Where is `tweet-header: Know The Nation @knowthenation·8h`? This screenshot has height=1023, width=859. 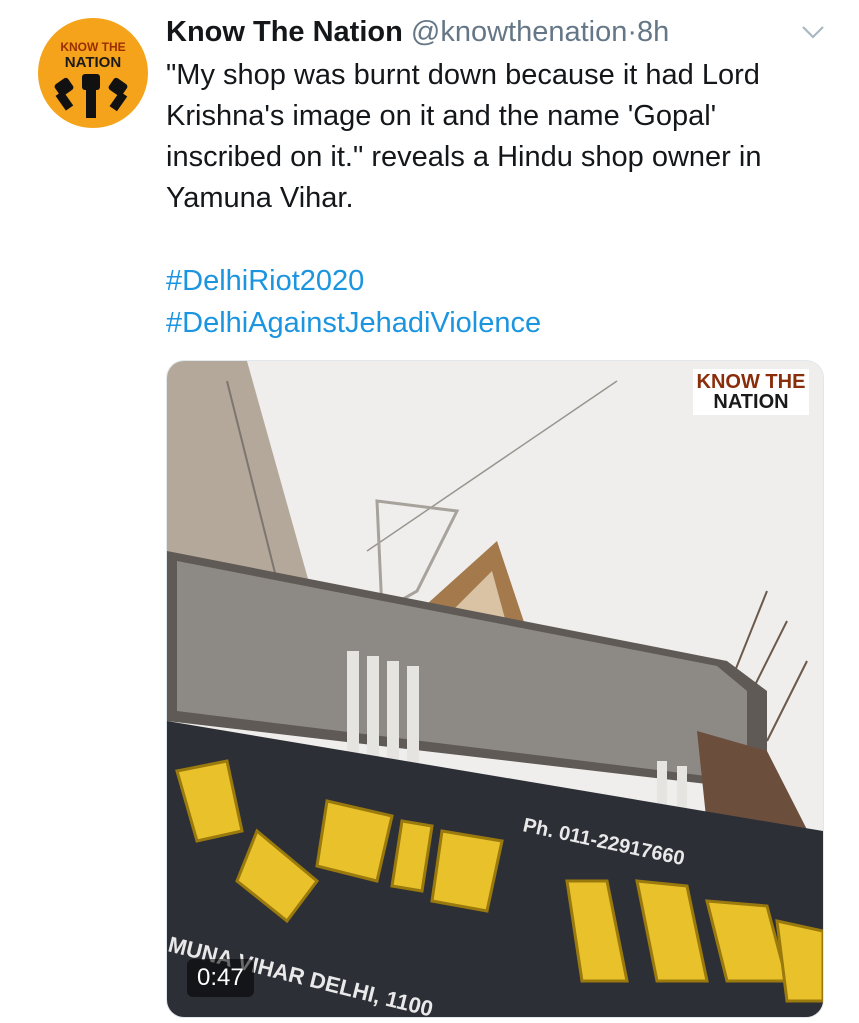
tweet-header: Know The Nation @knowthenation·8h is located at coordinates (491, 32).